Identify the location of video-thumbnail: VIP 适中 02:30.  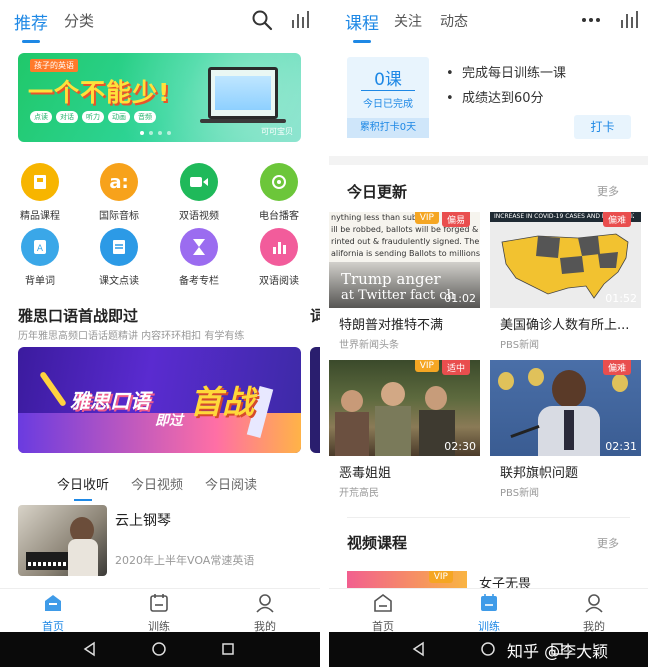
(404, 408).